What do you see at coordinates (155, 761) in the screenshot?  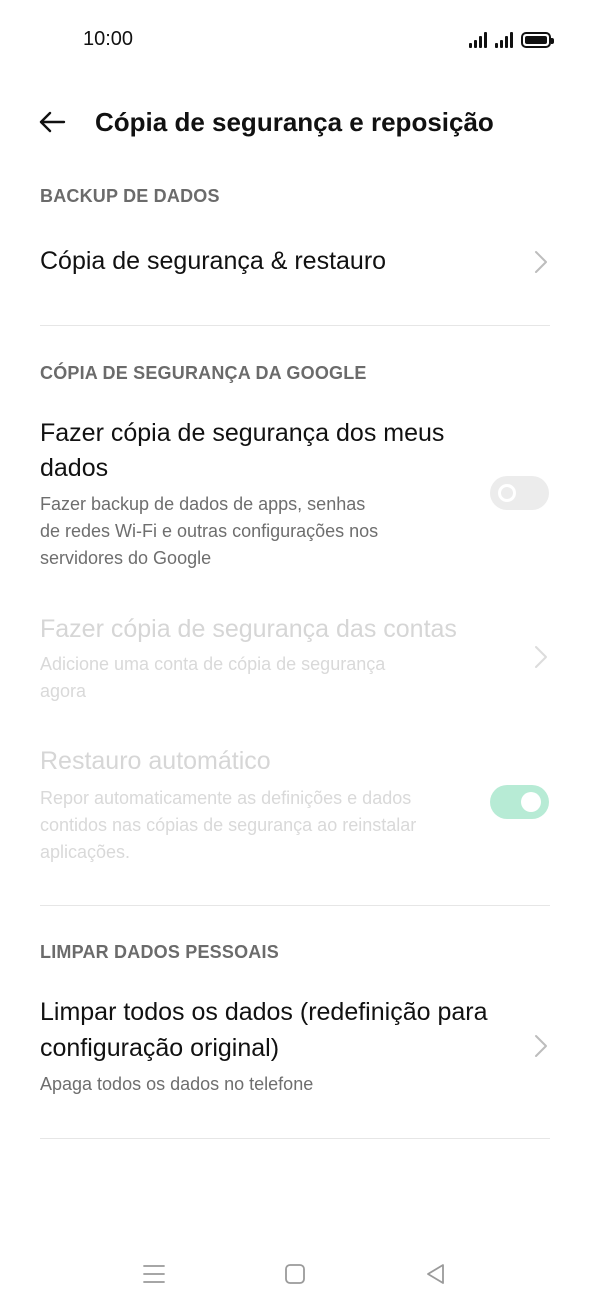 I see `item-auto-restore-title: Restauro automático` at bounding box center [155, 761].